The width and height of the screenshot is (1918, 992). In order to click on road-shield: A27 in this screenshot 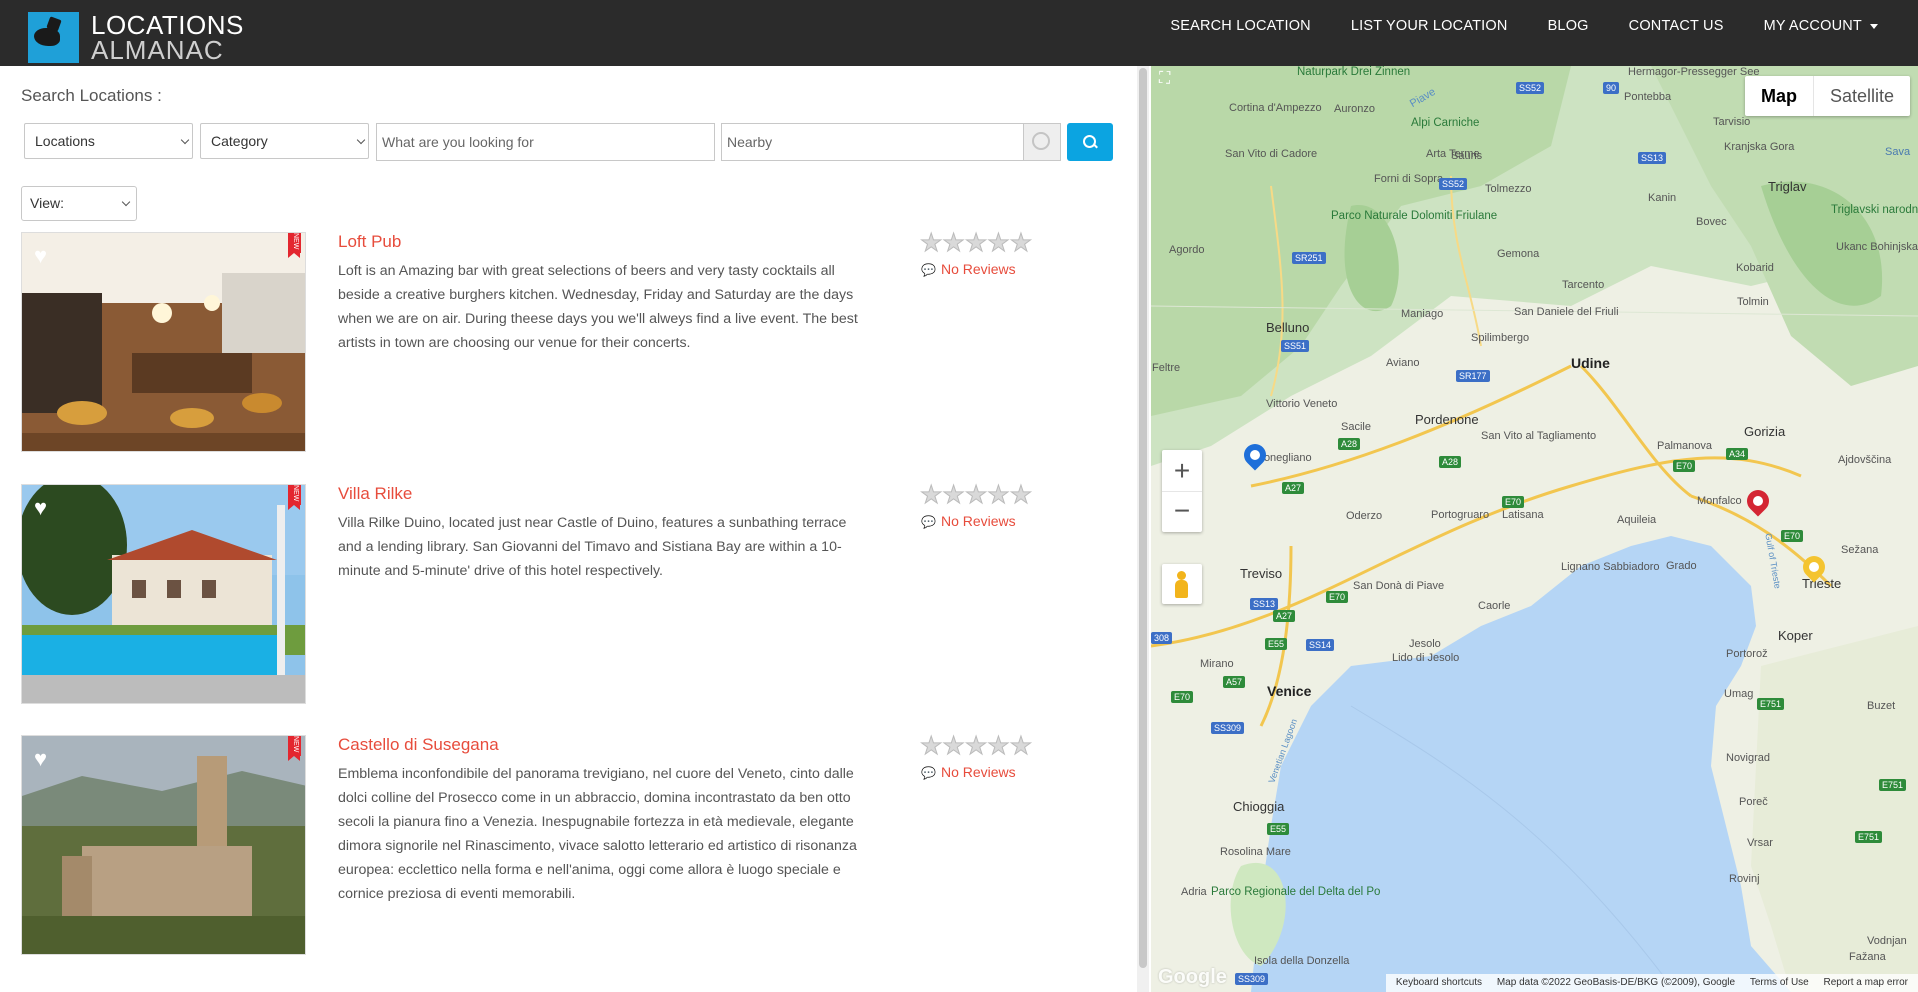, I will do `click(1284, 616)`.